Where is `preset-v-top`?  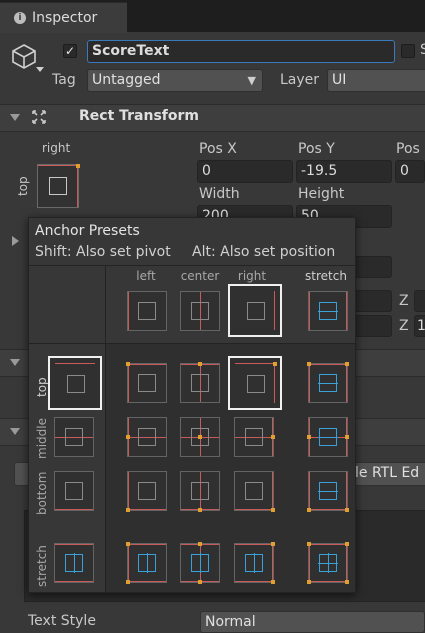 preset-v-top is located at coordinates (75, 383).